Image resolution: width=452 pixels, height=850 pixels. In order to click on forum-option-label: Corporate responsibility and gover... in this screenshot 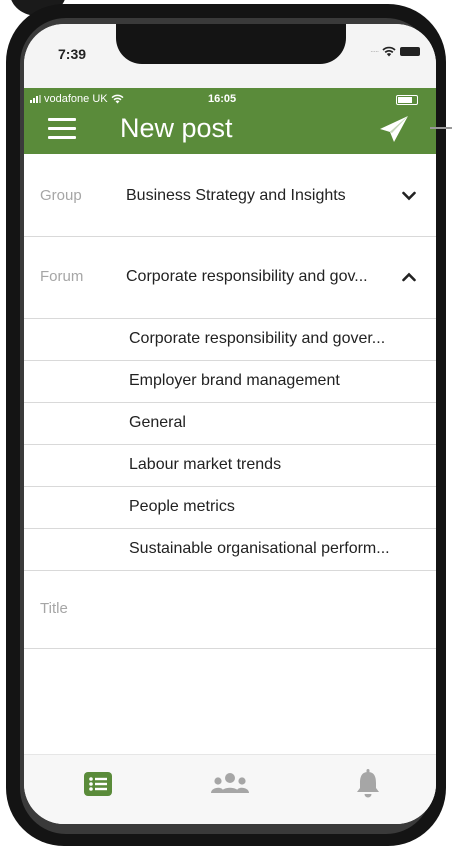, I will do `click(257, 338)`.